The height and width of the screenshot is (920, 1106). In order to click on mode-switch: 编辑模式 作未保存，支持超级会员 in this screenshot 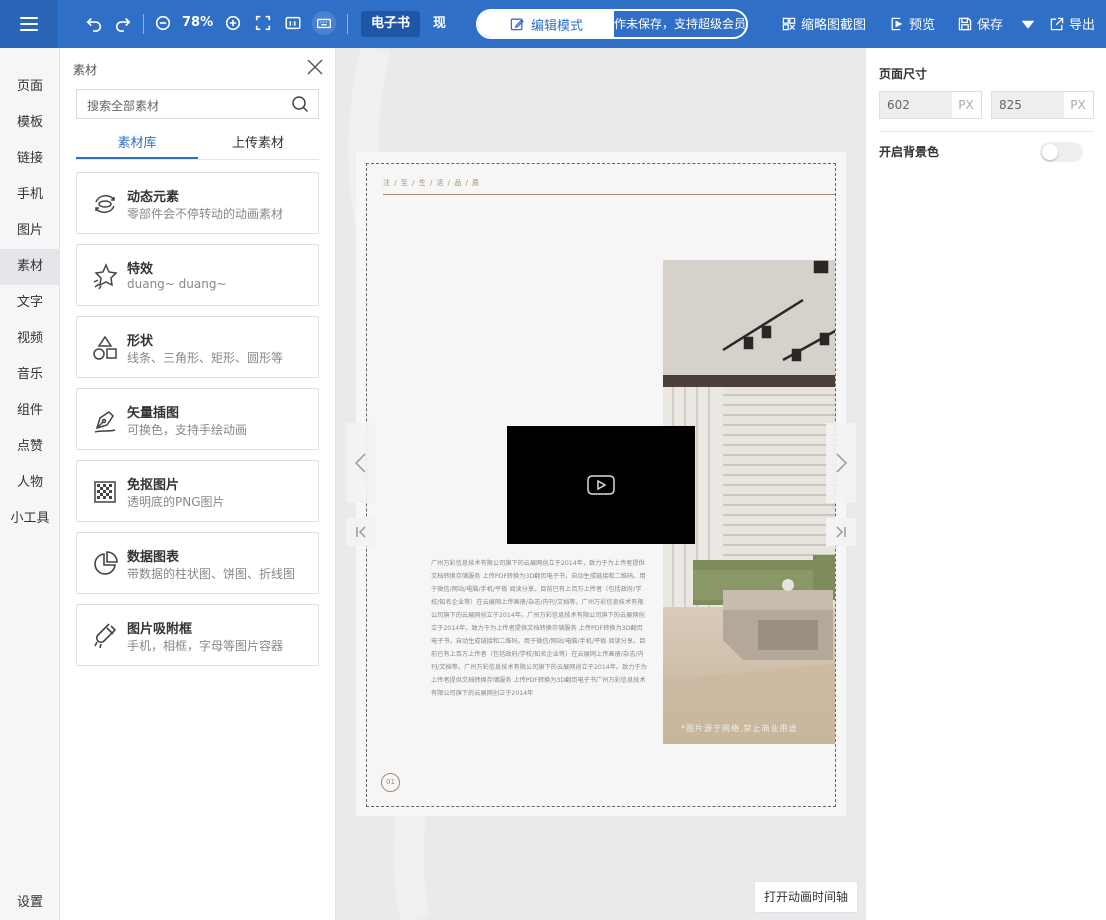, I will do `click(612, 24)`.